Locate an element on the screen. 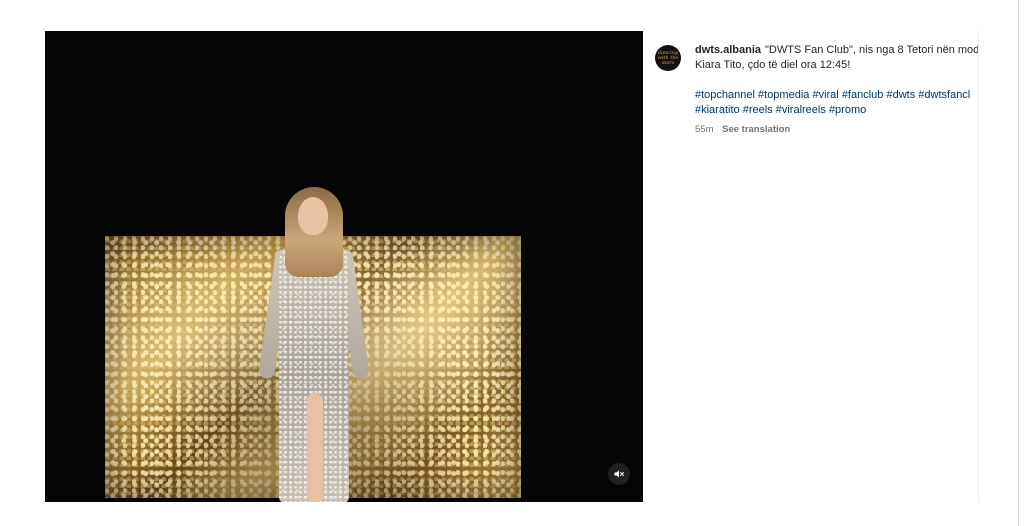  panel-divider is located at coordinates (978, 266).